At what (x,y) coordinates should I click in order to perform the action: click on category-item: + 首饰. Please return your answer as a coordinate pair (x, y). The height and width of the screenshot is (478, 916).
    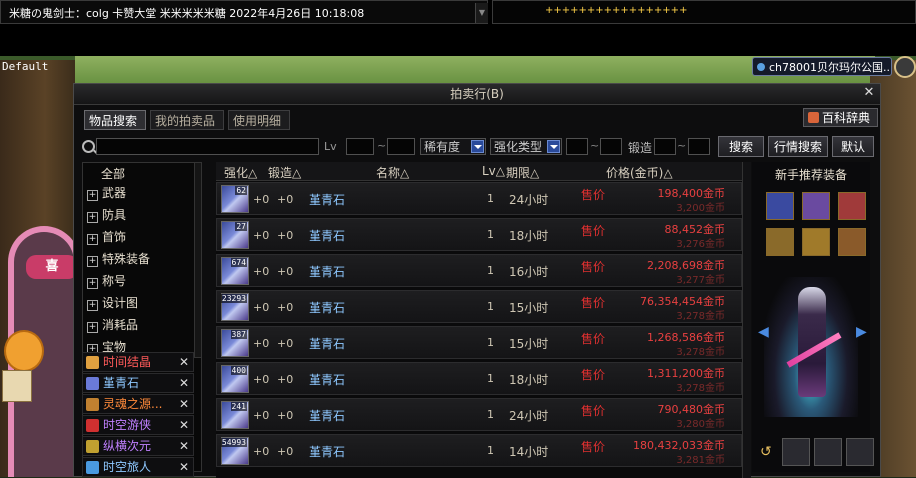
    Looking at the image, I should click on (106, 237).